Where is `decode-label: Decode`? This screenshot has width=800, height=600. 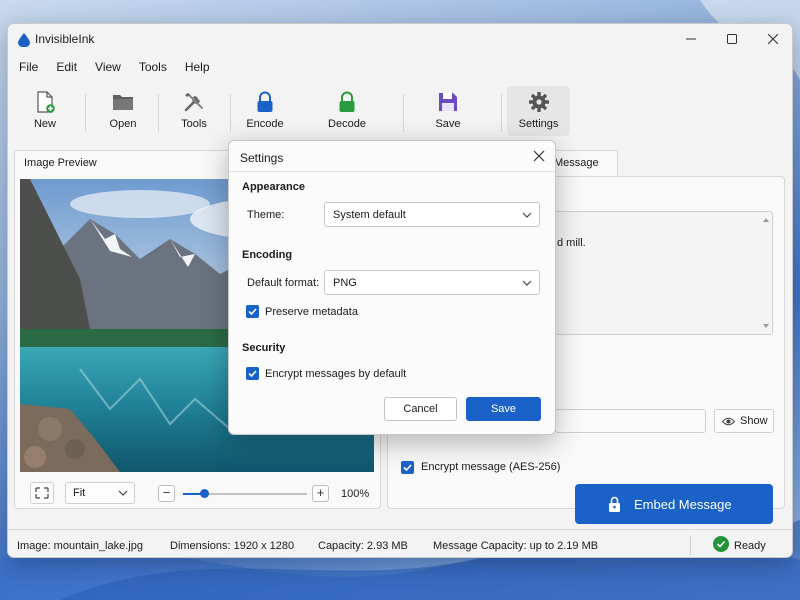 decode-label: Decode is located at coordinates (347, 124).